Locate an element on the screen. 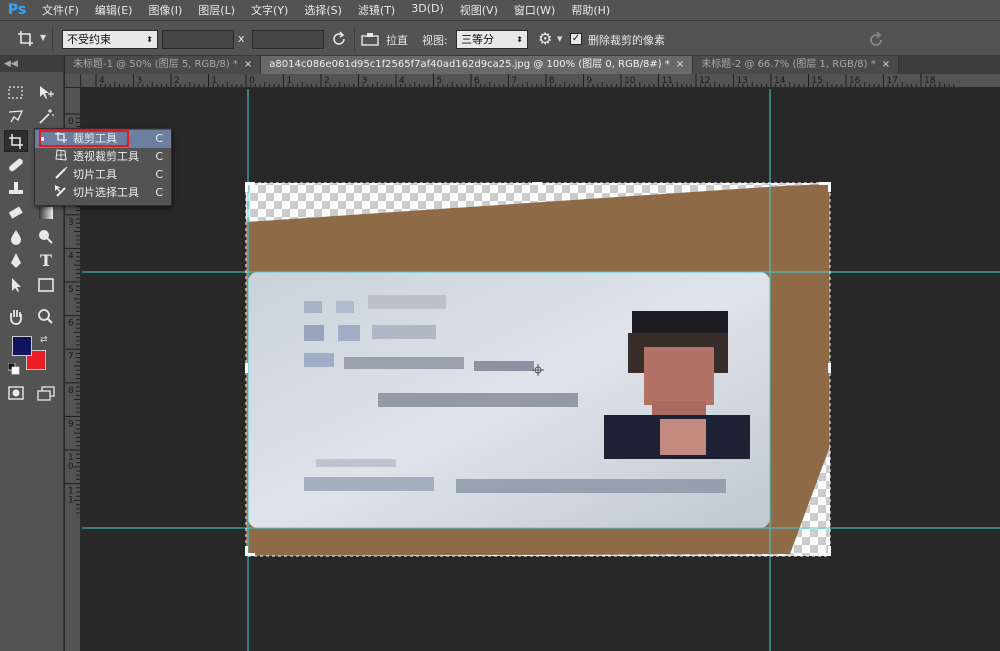 This screenshot has height=651, width=1000. menu-item: 图层(L) is located at coordinates (216, 10).